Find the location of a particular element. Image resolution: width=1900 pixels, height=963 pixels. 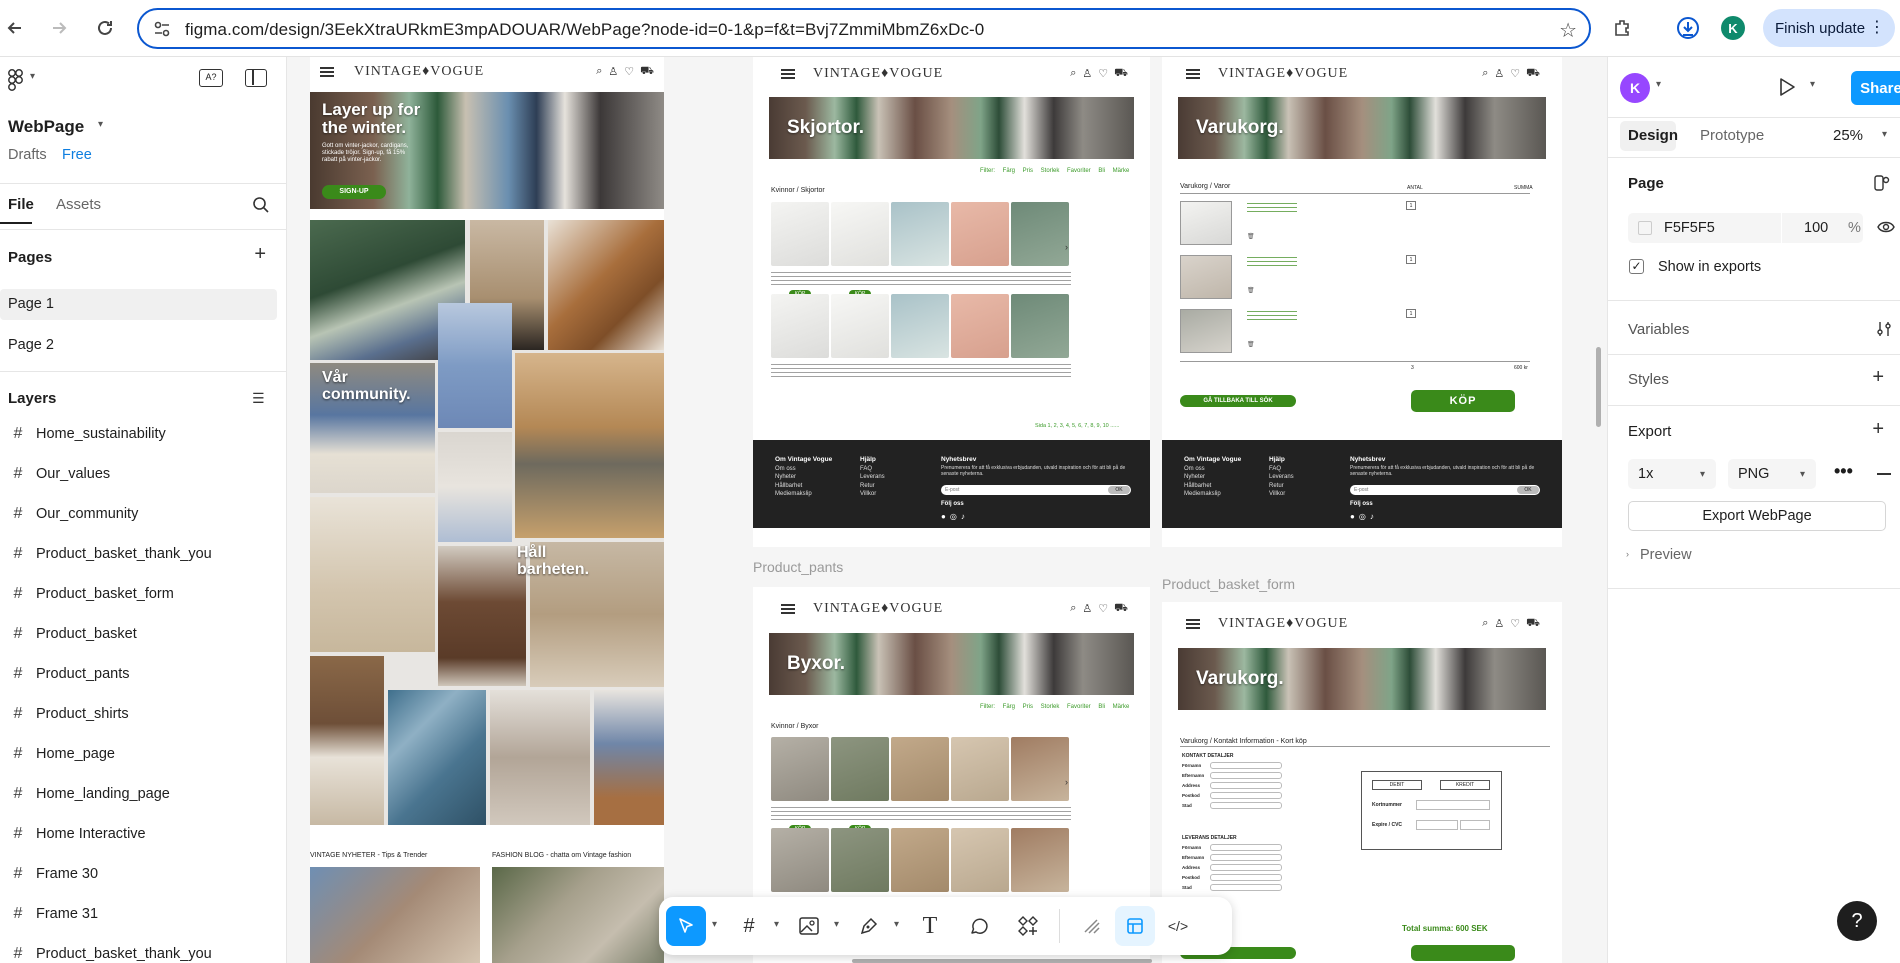

comment-tool-button is located at coordinates (979, 926).